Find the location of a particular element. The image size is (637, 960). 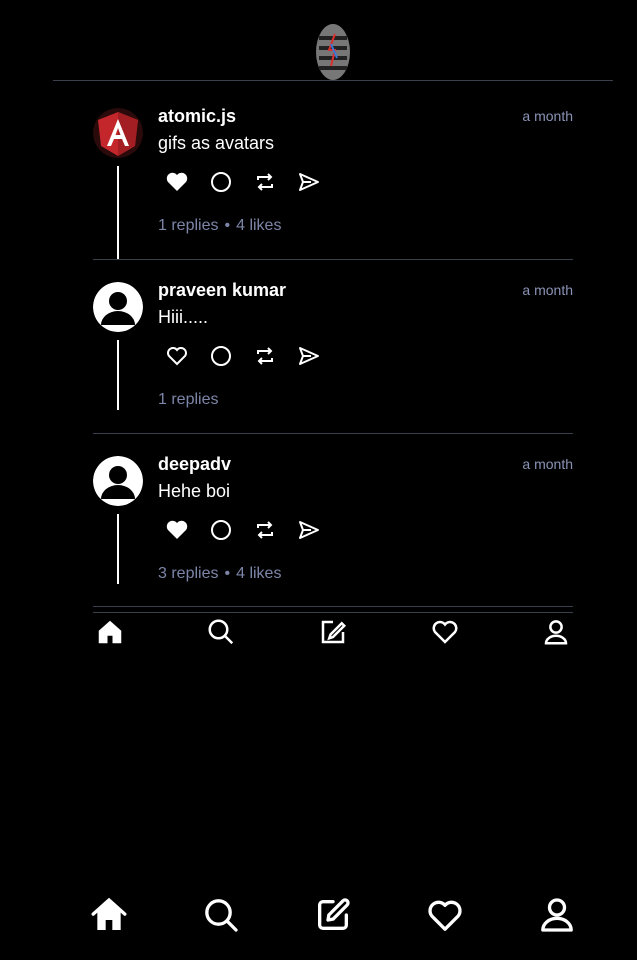

post-stats: 1 replies is located at coordinates (188, 400).